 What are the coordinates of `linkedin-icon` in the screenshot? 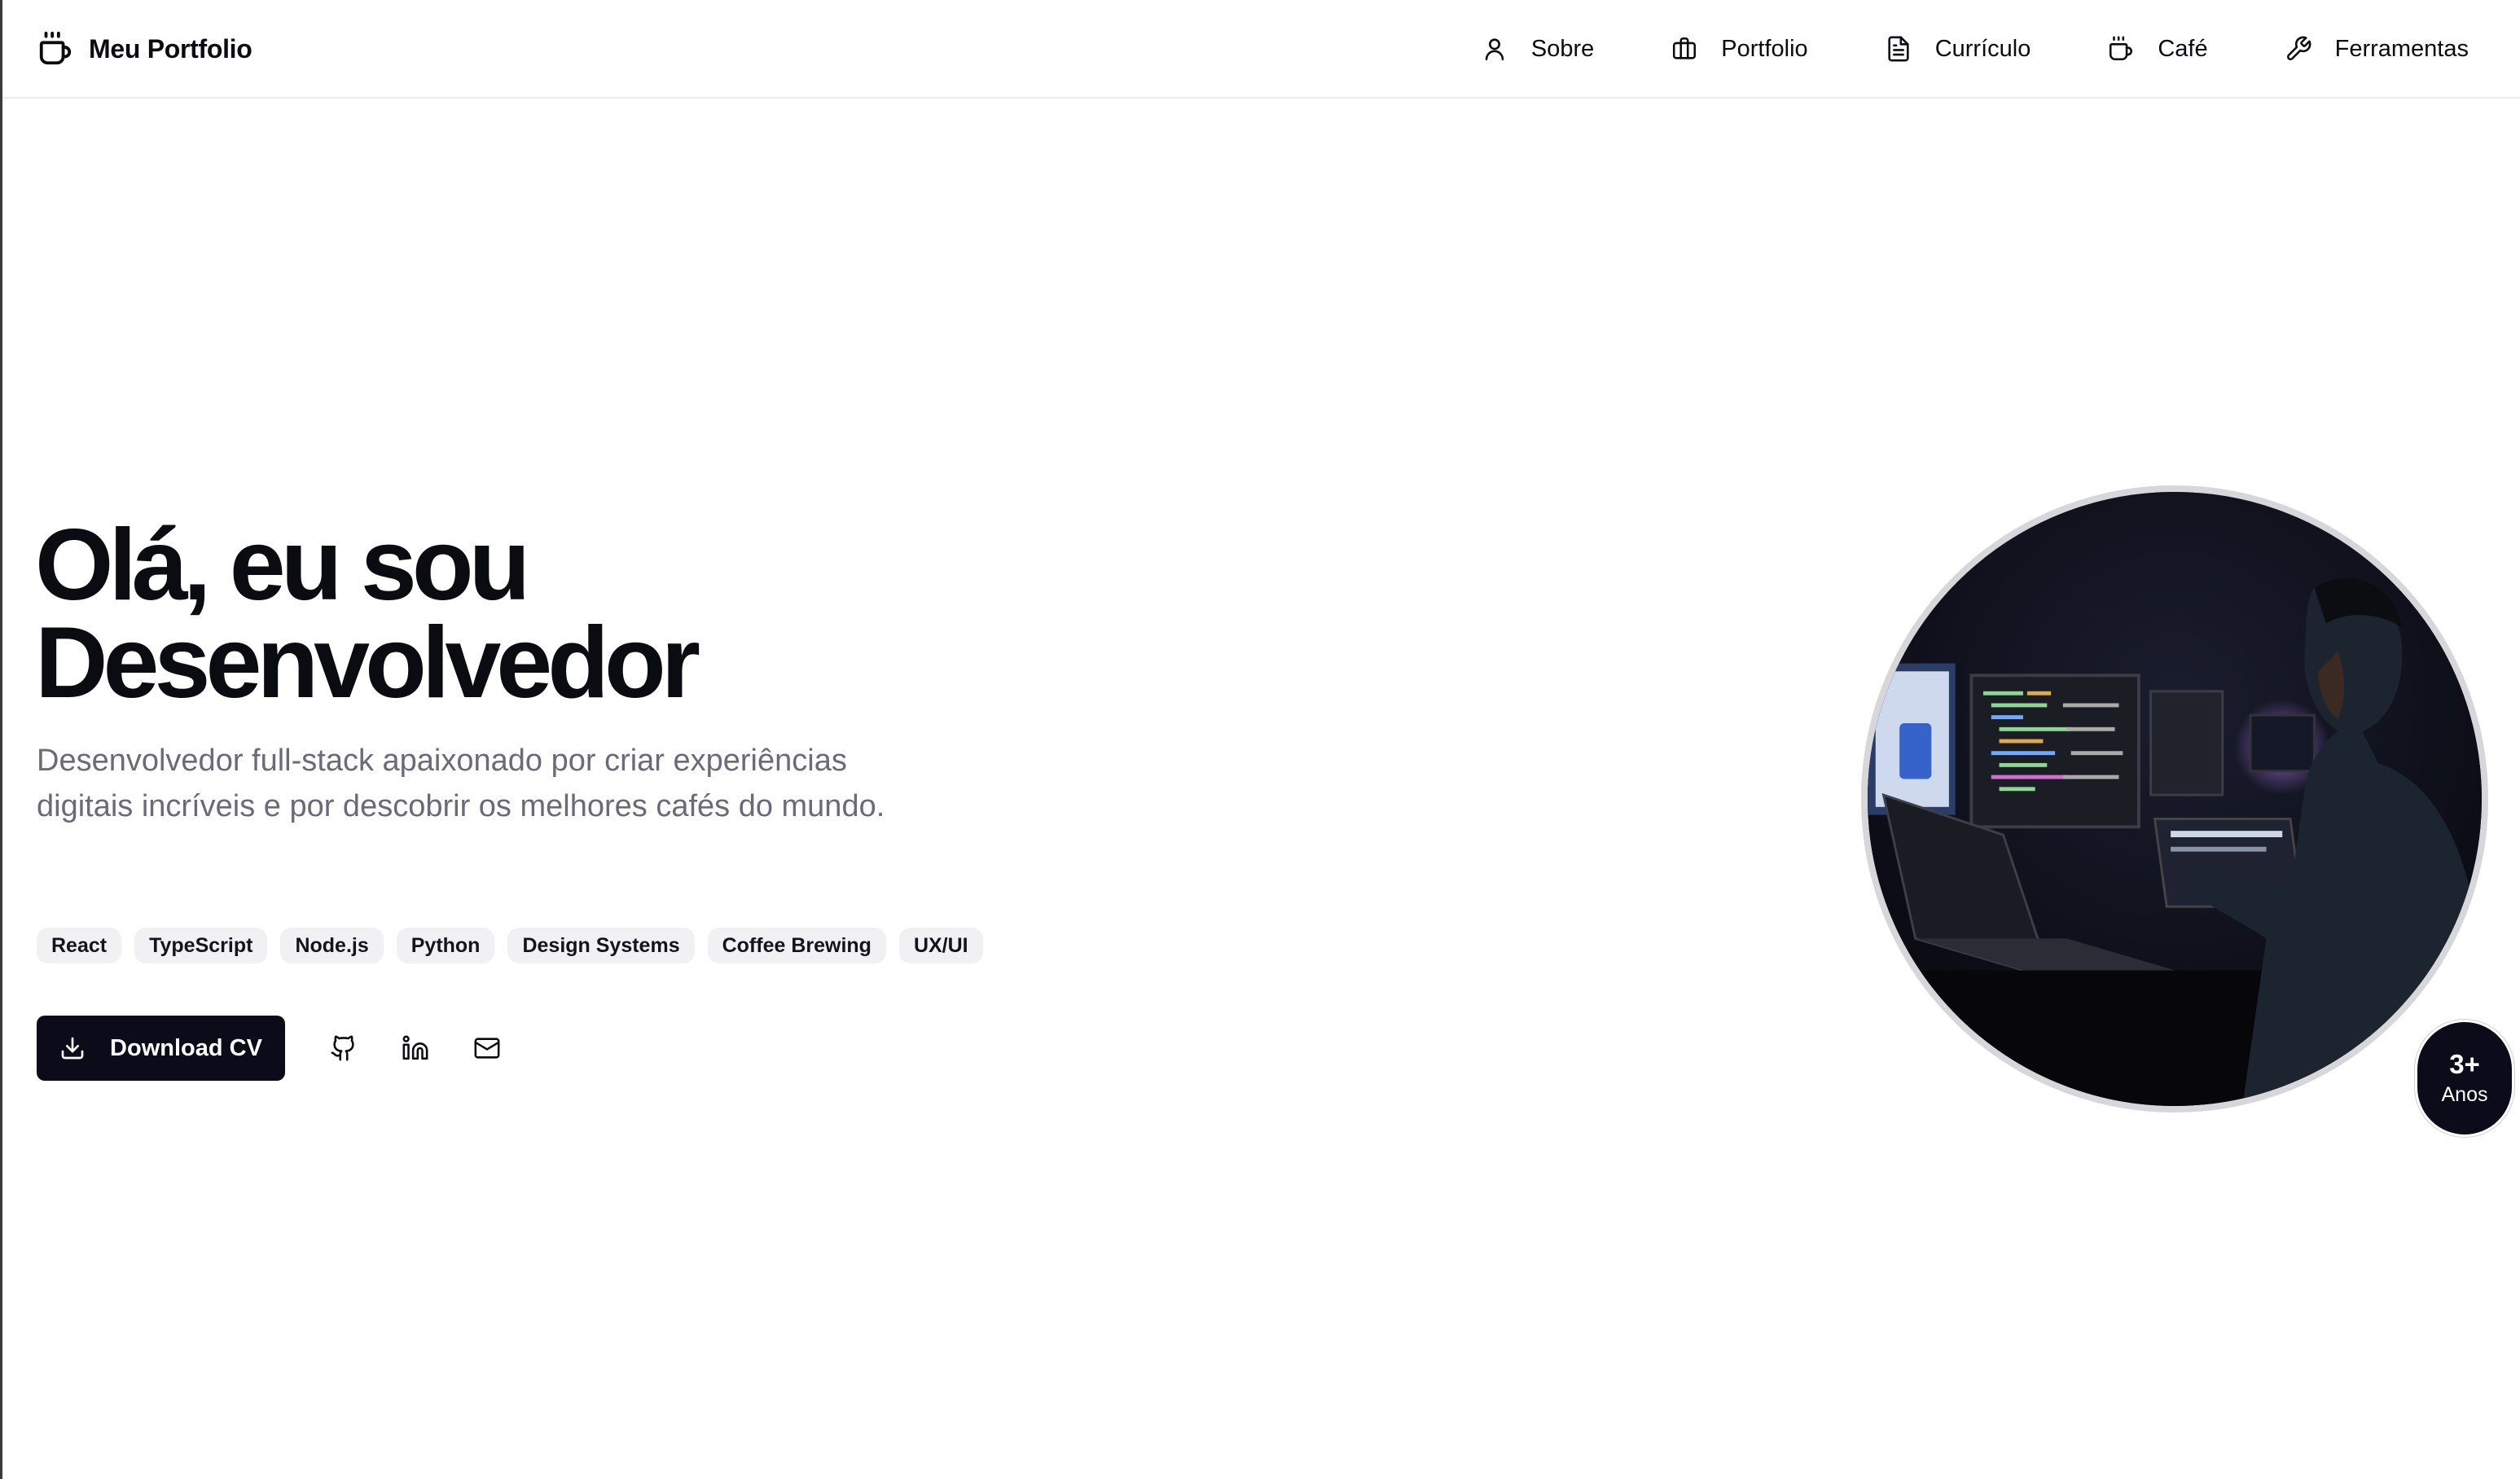 It's located at (415, 1048).